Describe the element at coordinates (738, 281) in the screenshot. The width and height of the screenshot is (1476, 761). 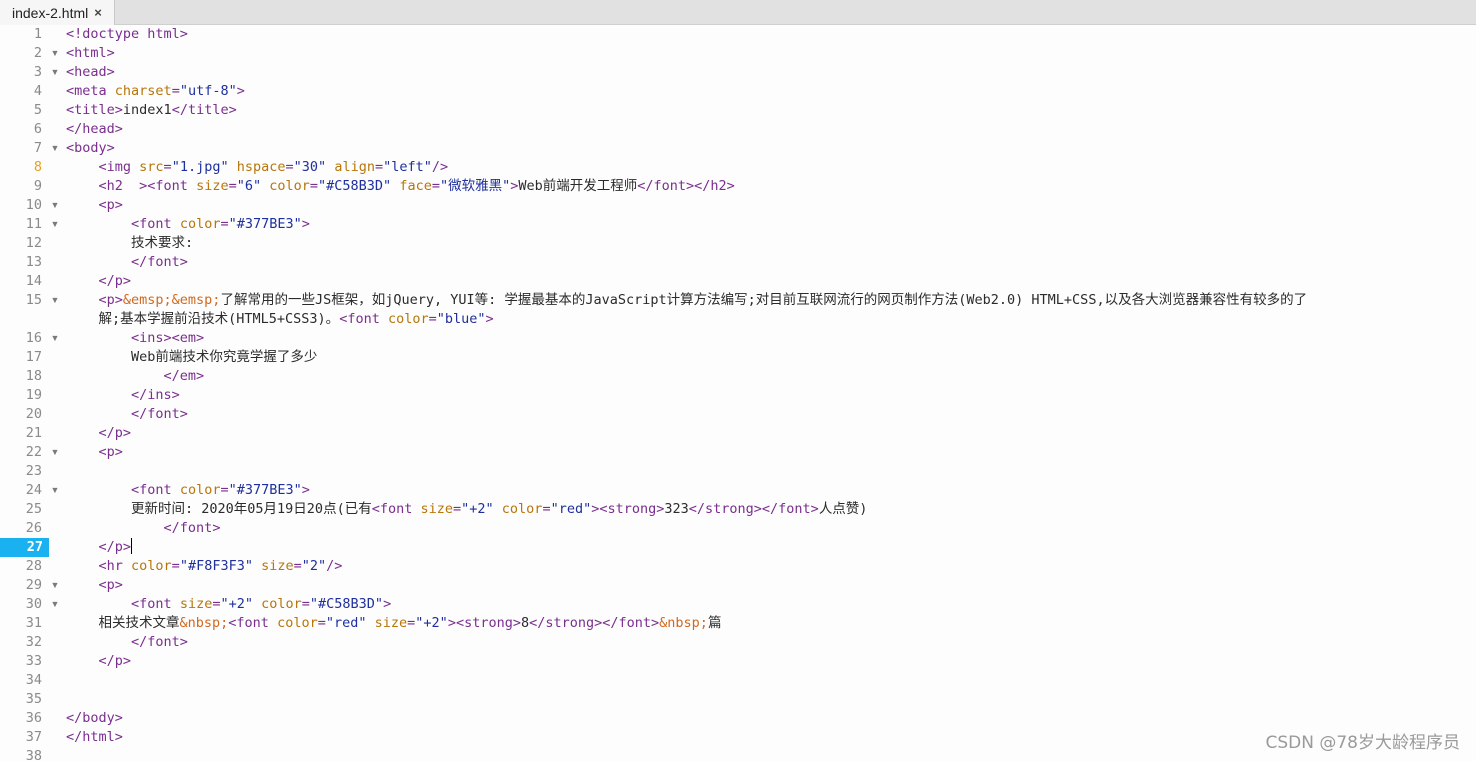
I see `code-line: 14 </p>` at that location.